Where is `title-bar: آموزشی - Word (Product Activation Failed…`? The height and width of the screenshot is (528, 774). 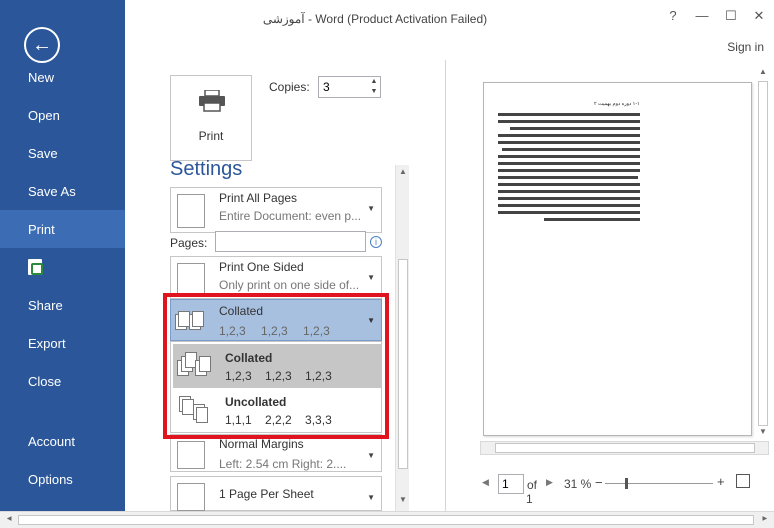 title-bar: آموزشی - Word (Product Activation Failed… is located at coordinates (449, 20).